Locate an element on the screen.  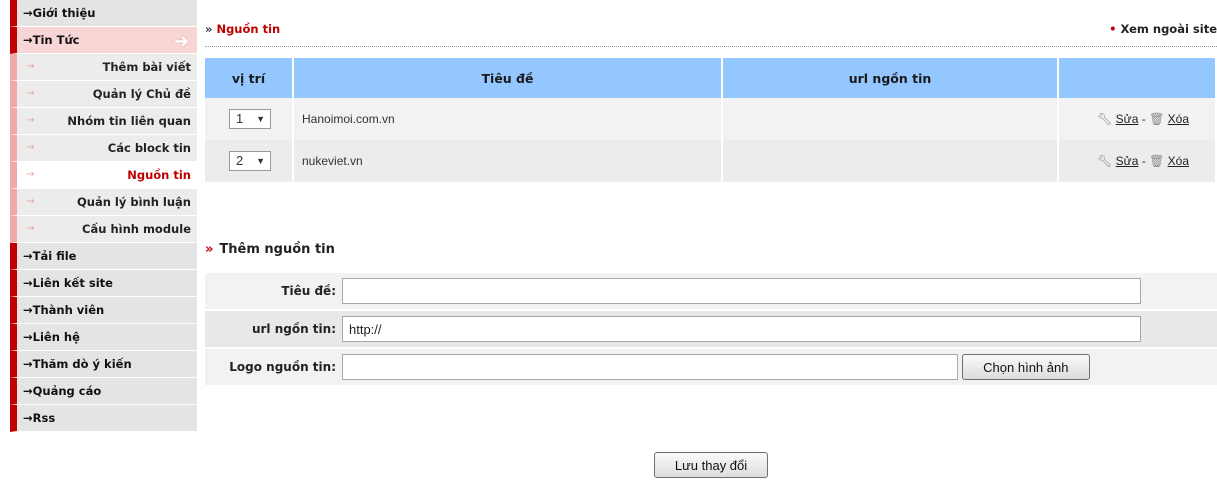
position-select: 2 ▼ is located at coordinates (250, 161).